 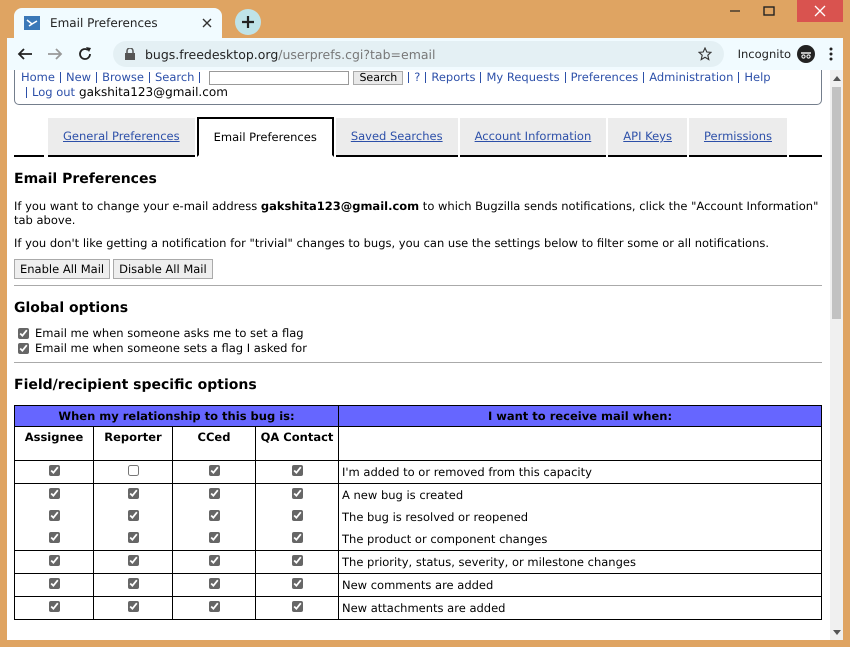 What do you see at coordinates (417, 77) in the screenshot?
I see `nav-link: ?` at bounding box center [417, 77].